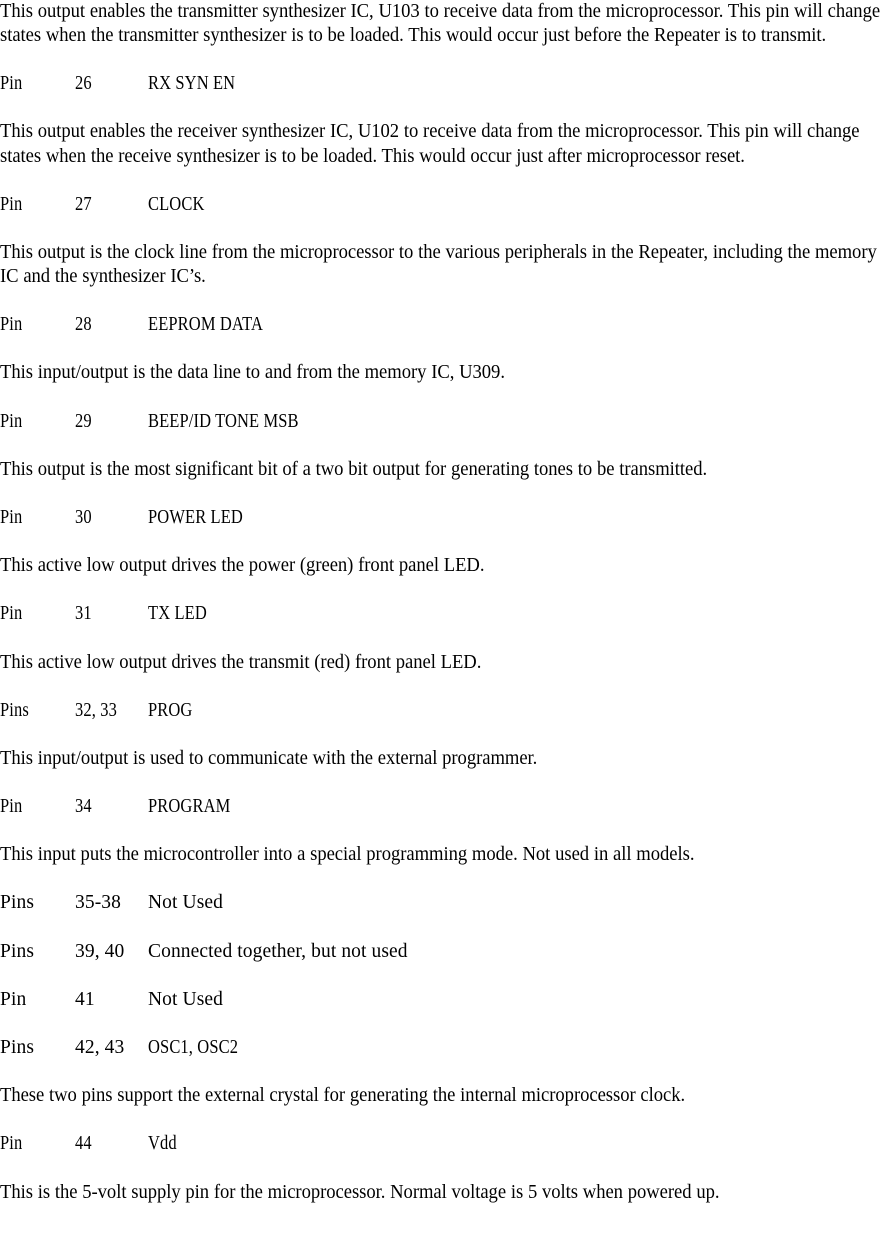  What do you see at coordinates (189, 807) in the screenshot?
I see `pin-signal-name-text: PROGRAM` at bounding box center [189, 807].